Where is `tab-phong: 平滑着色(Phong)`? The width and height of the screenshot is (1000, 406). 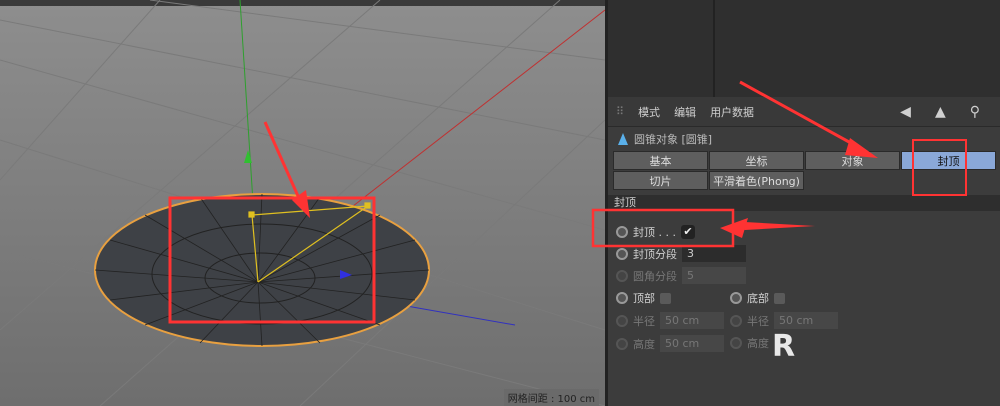 tab-phong: 平滑着色(Phong) is located at coordinates (756, 180).